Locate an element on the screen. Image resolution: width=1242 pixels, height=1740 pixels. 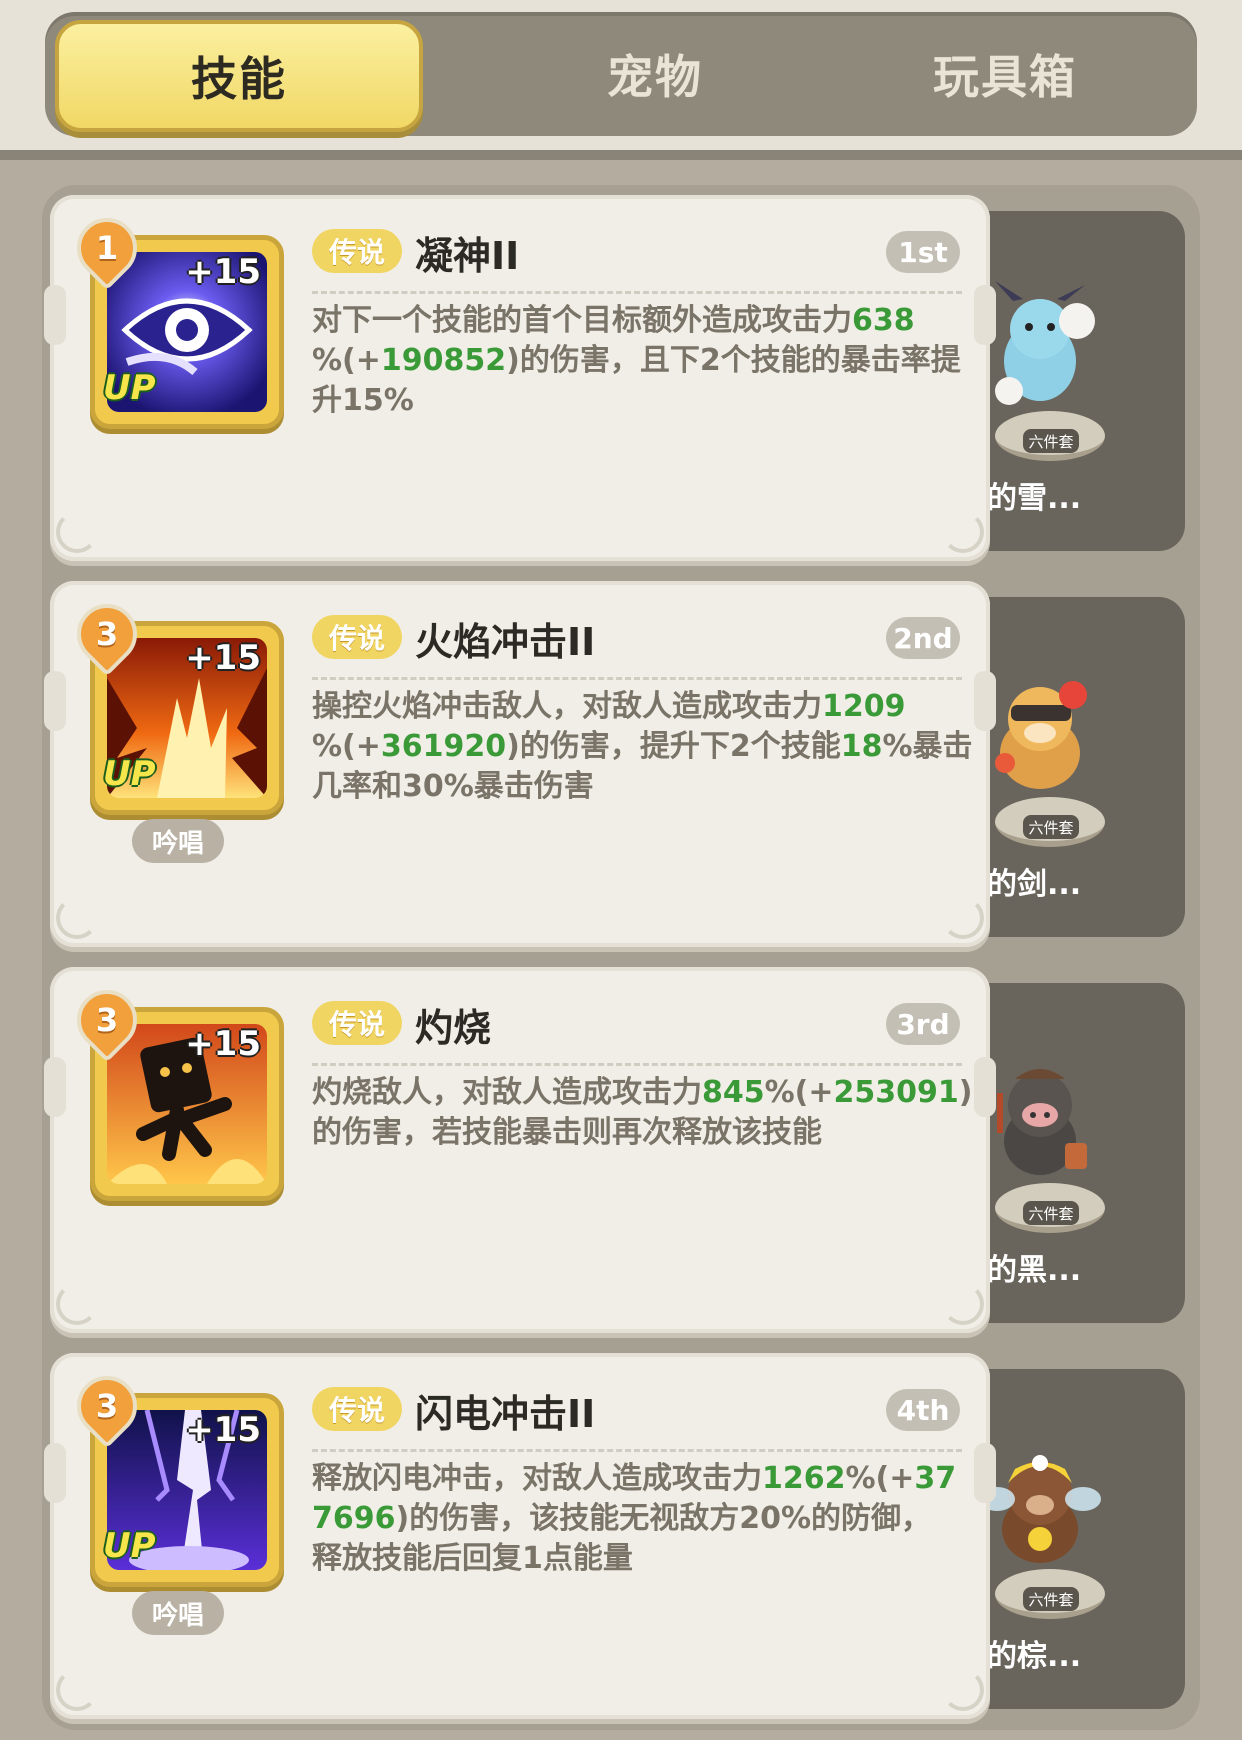
order-badge: 1st is located at coordinates (923, 252).